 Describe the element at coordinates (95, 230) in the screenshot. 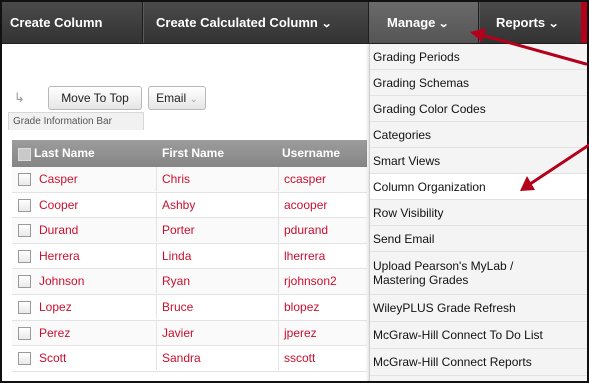

I see `last-name-cell: Durand` at that location.